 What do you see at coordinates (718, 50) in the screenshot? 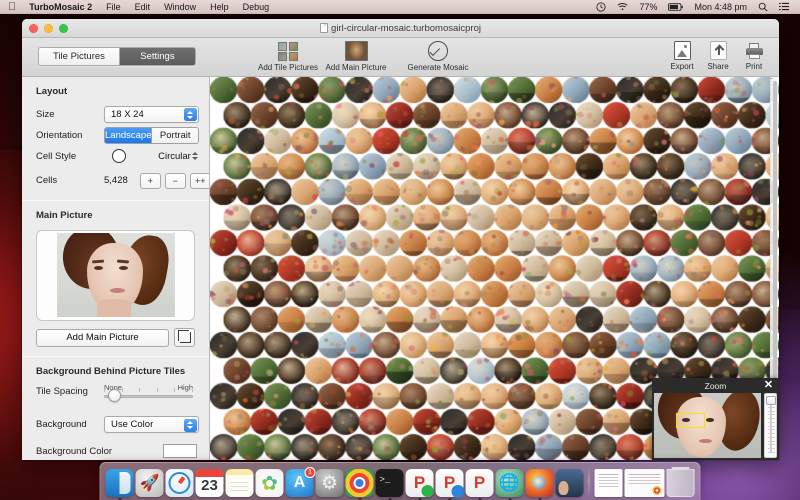
I see `share-icon` at bounding box center [718, 50].